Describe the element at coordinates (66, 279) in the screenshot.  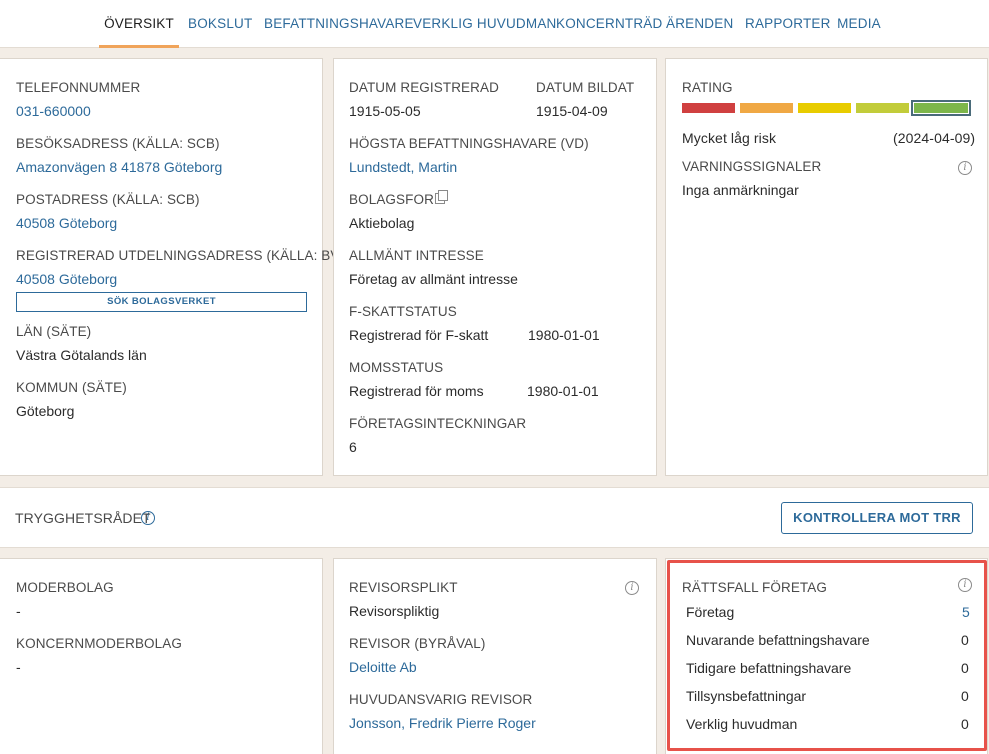
I see `registered-address-link: 40508 Göteborg` at that location.